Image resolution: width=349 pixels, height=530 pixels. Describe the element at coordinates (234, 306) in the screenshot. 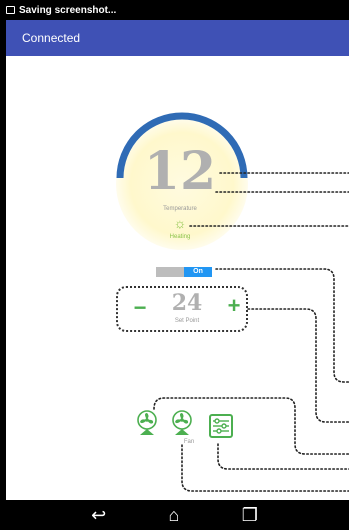

I see `increase-setpoint-button: +` at that location.